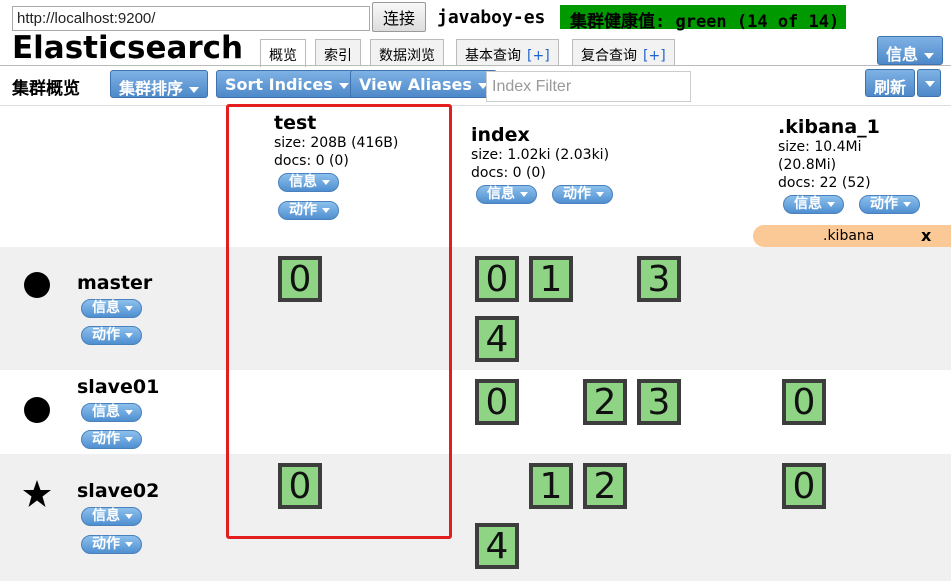  I want to click on refresh-label: 刷新, so click(890, 87).